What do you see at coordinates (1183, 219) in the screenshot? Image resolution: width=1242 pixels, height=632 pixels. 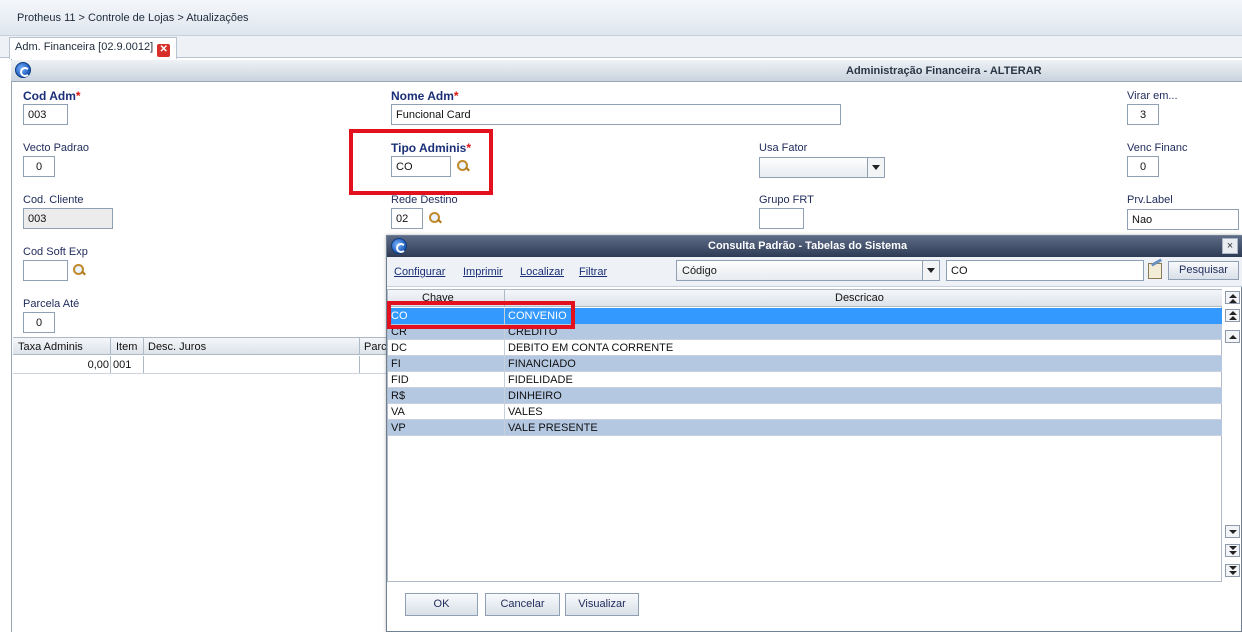 I see `prv-label-select: Nao` at bounding box center [1183, 219].